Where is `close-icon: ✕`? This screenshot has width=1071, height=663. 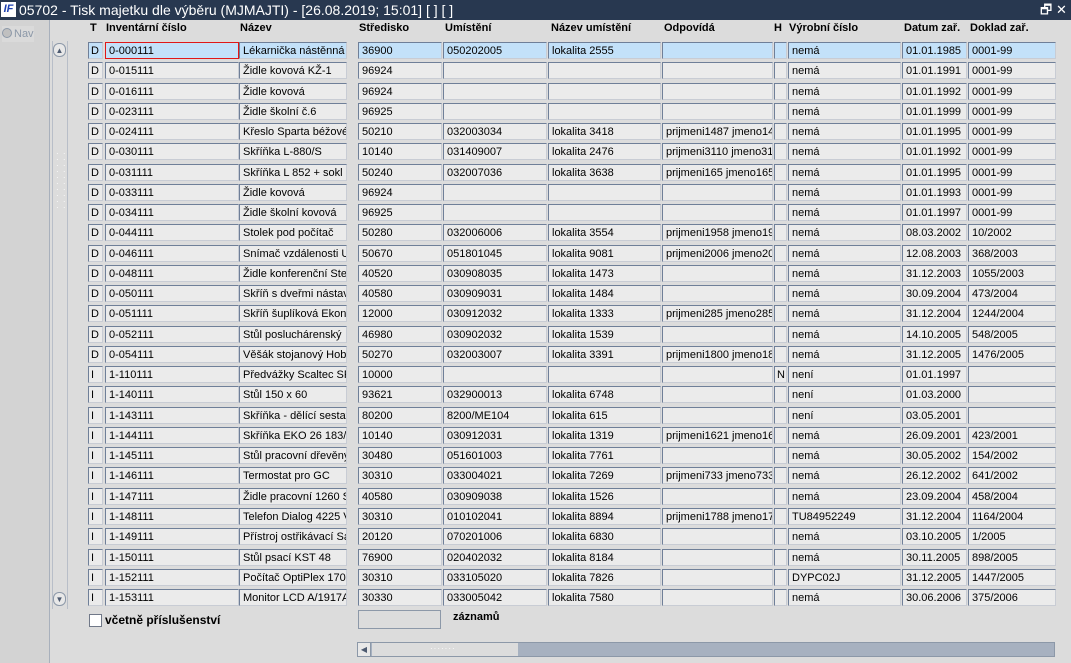 close-icon: ✕ is located at coordinates (1061, 10).